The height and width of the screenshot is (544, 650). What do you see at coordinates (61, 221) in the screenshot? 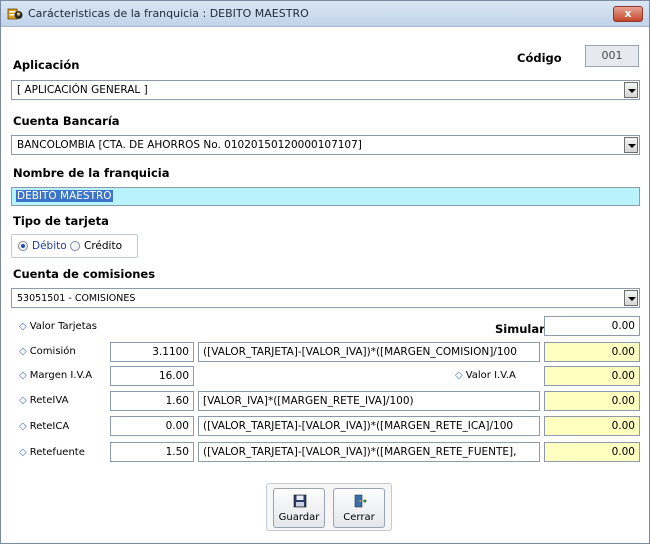
I see `tipo-tarjeta-label: Tipo de tarjeta` at bounding box center [61, 221].